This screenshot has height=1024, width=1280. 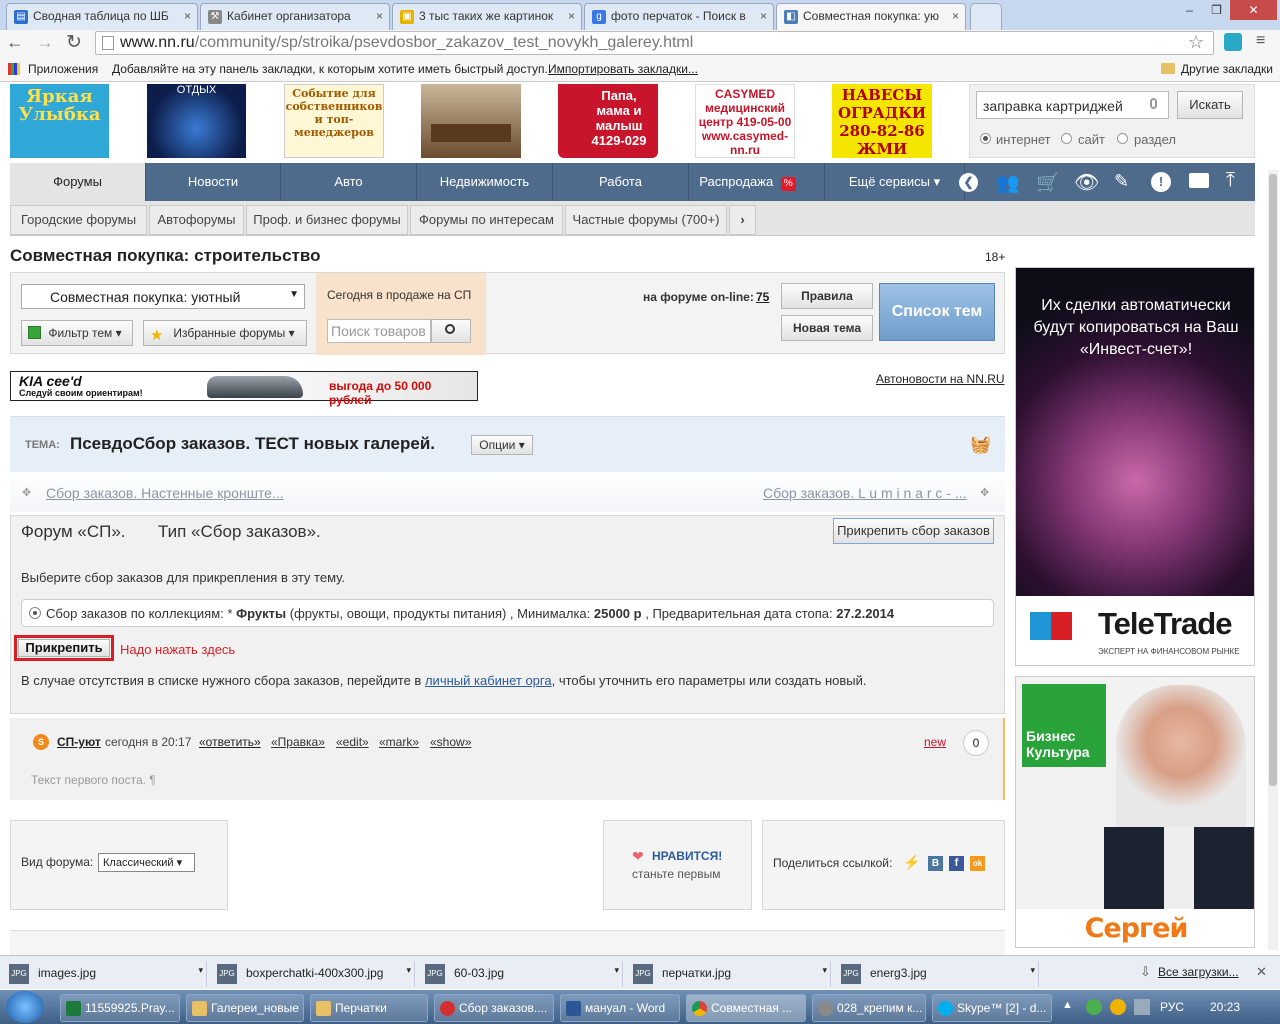 I want to click on tray-arrow-icon: ▲, so click(x=1067, y=1005).